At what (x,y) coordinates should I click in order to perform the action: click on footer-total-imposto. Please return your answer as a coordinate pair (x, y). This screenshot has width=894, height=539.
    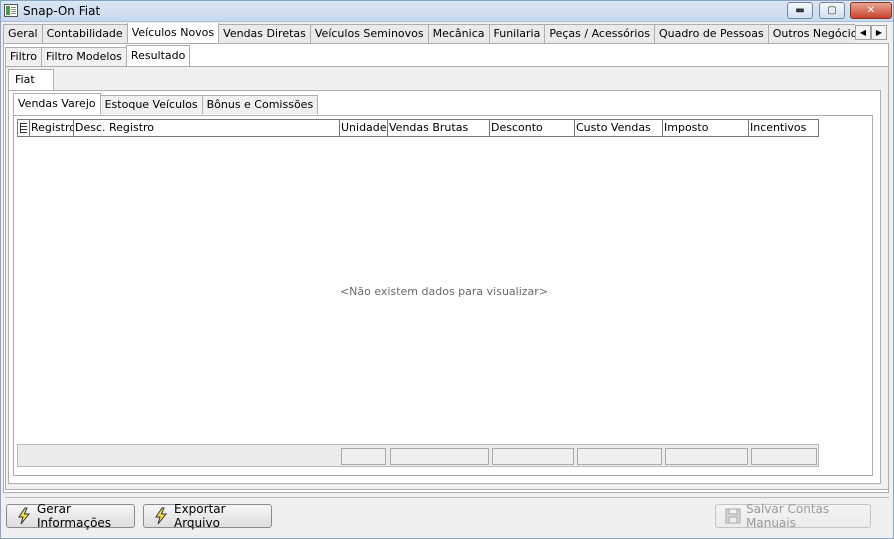
    Looking at the image, I should click on (706, 456).